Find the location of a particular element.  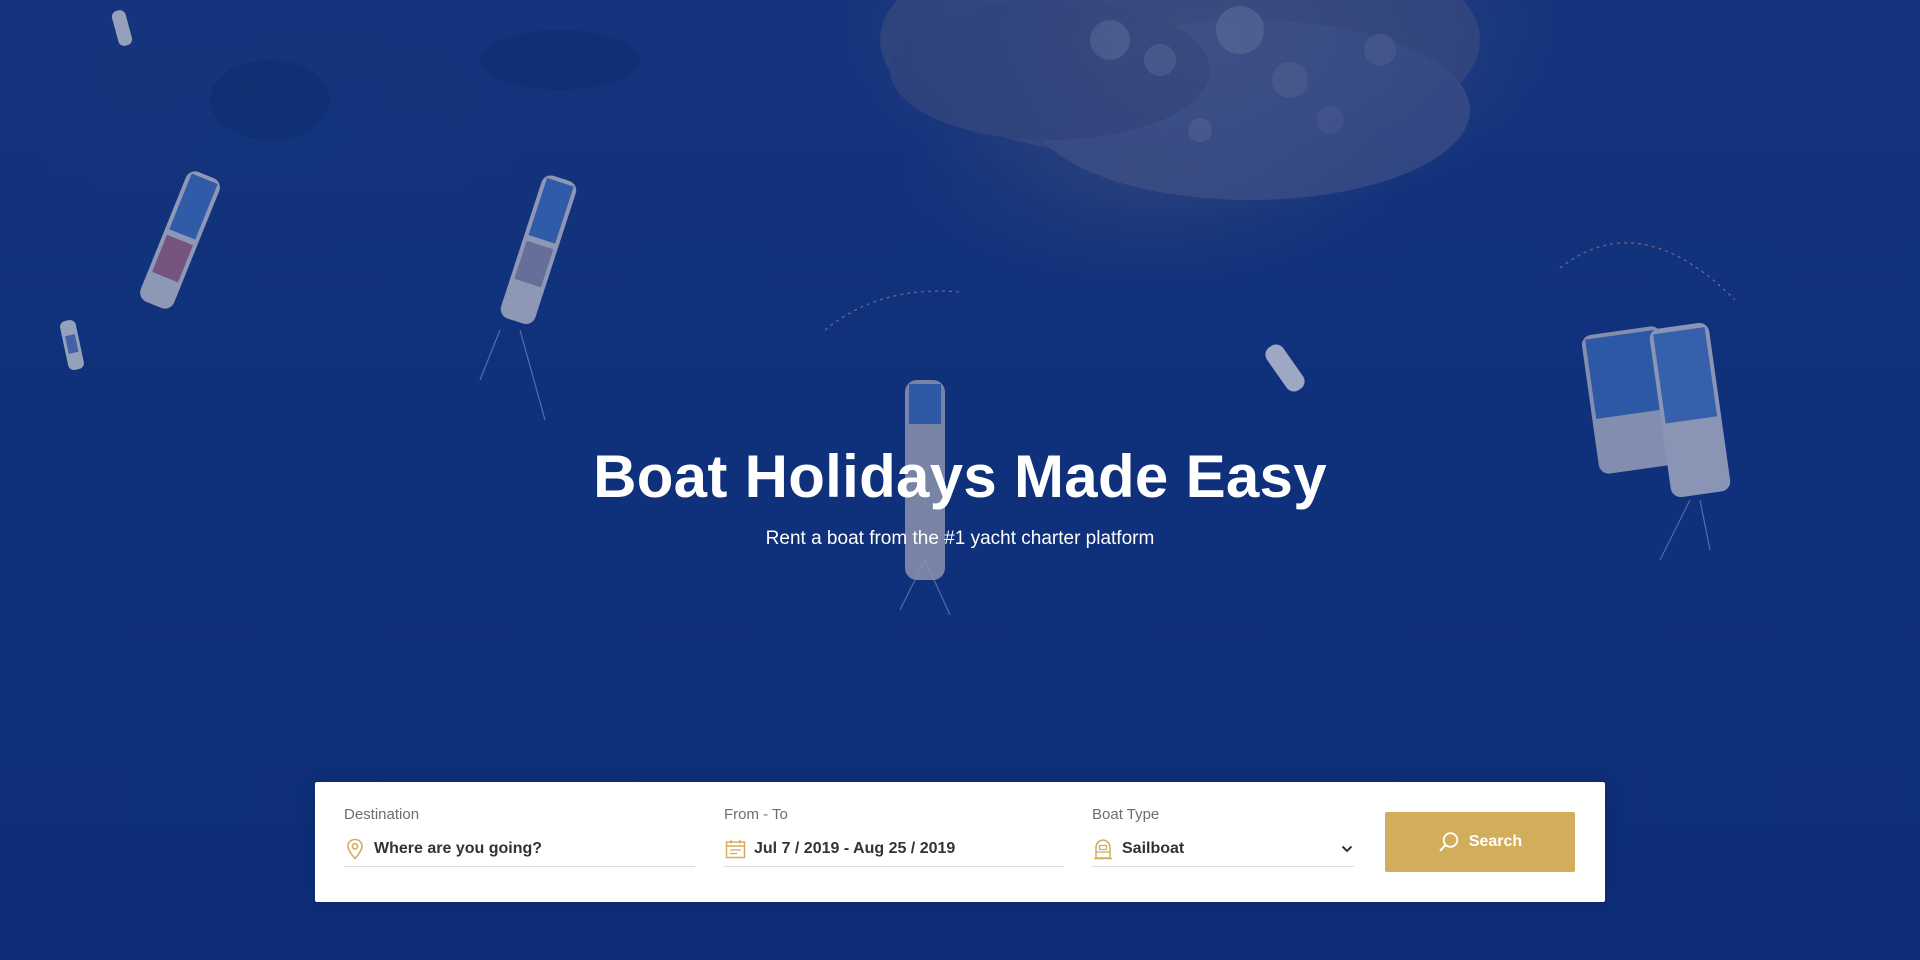

destination-field: Destination Where are you going? is located at coordinates (519, 836).